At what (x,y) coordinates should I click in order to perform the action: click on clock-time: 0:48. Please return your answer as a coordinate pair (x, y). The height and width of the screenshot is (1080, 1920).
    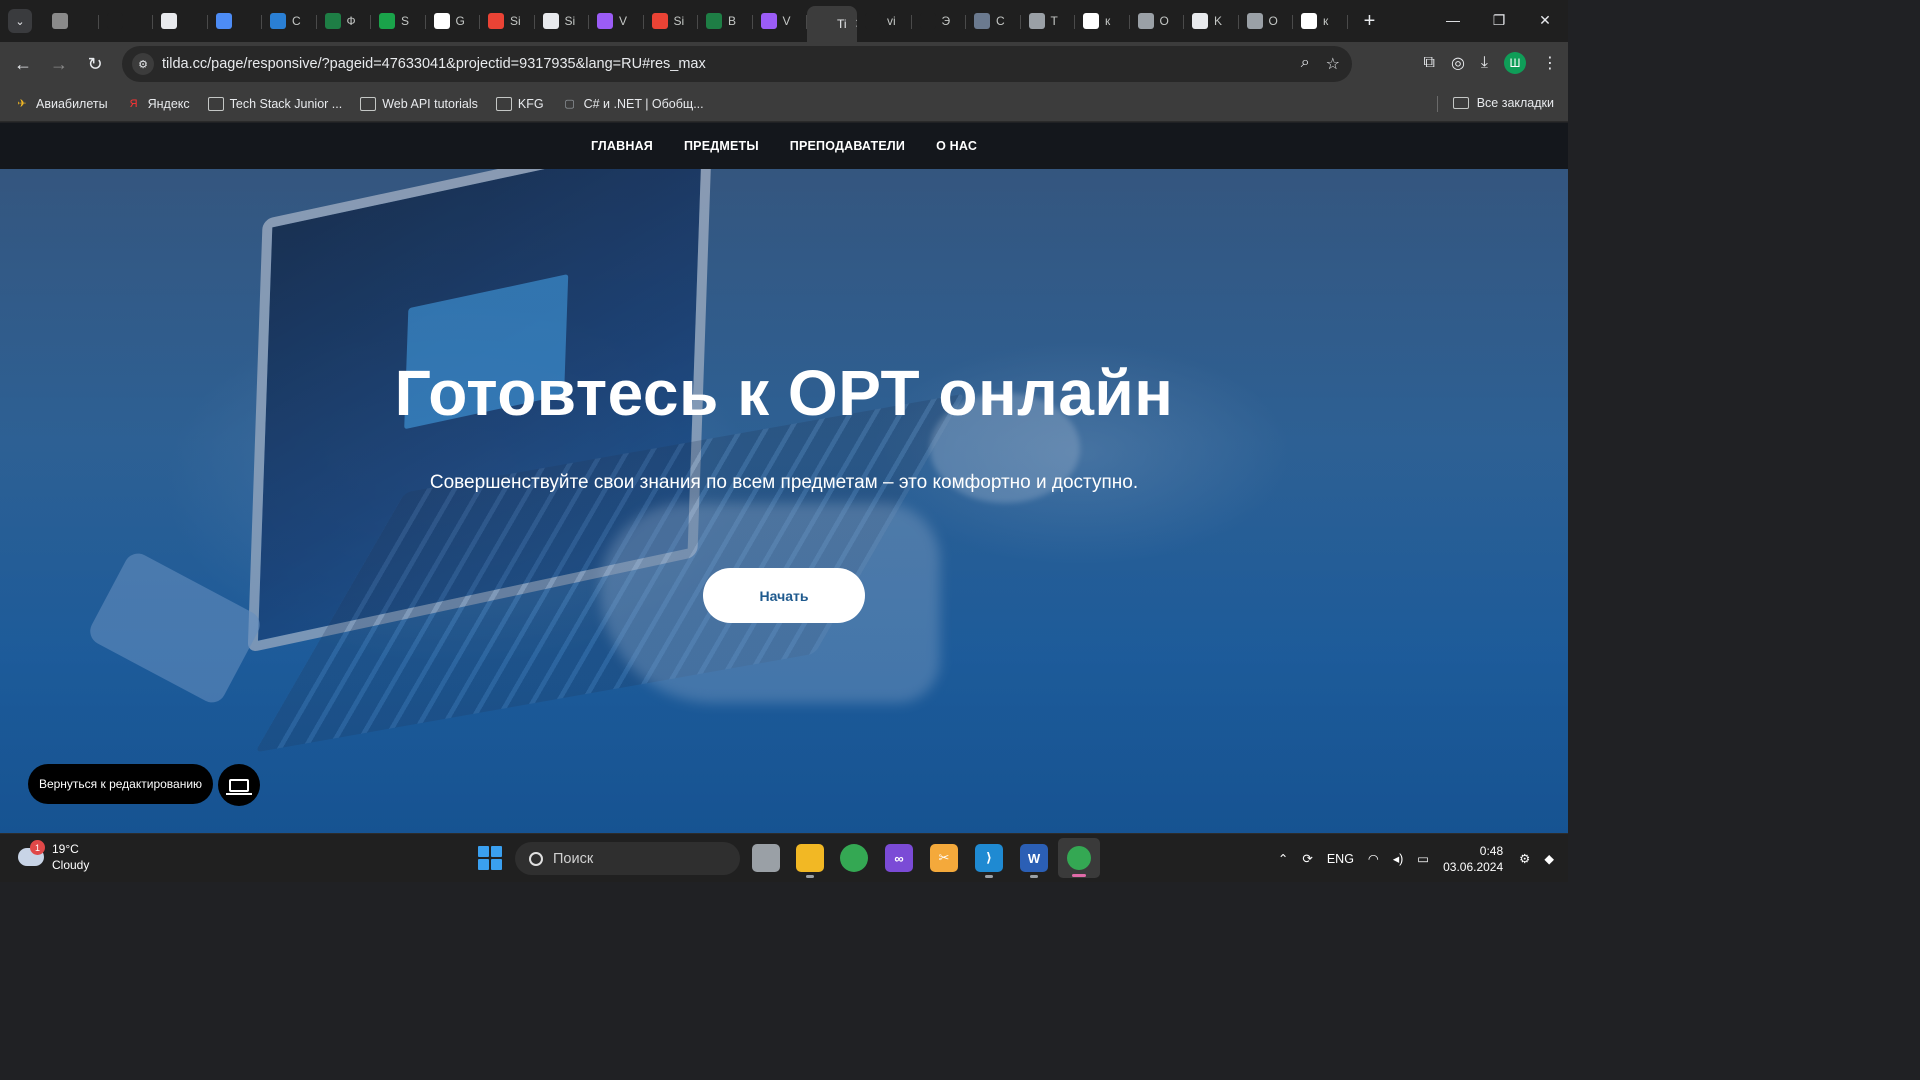
    Looking at the image, I should click on (1491, 850).